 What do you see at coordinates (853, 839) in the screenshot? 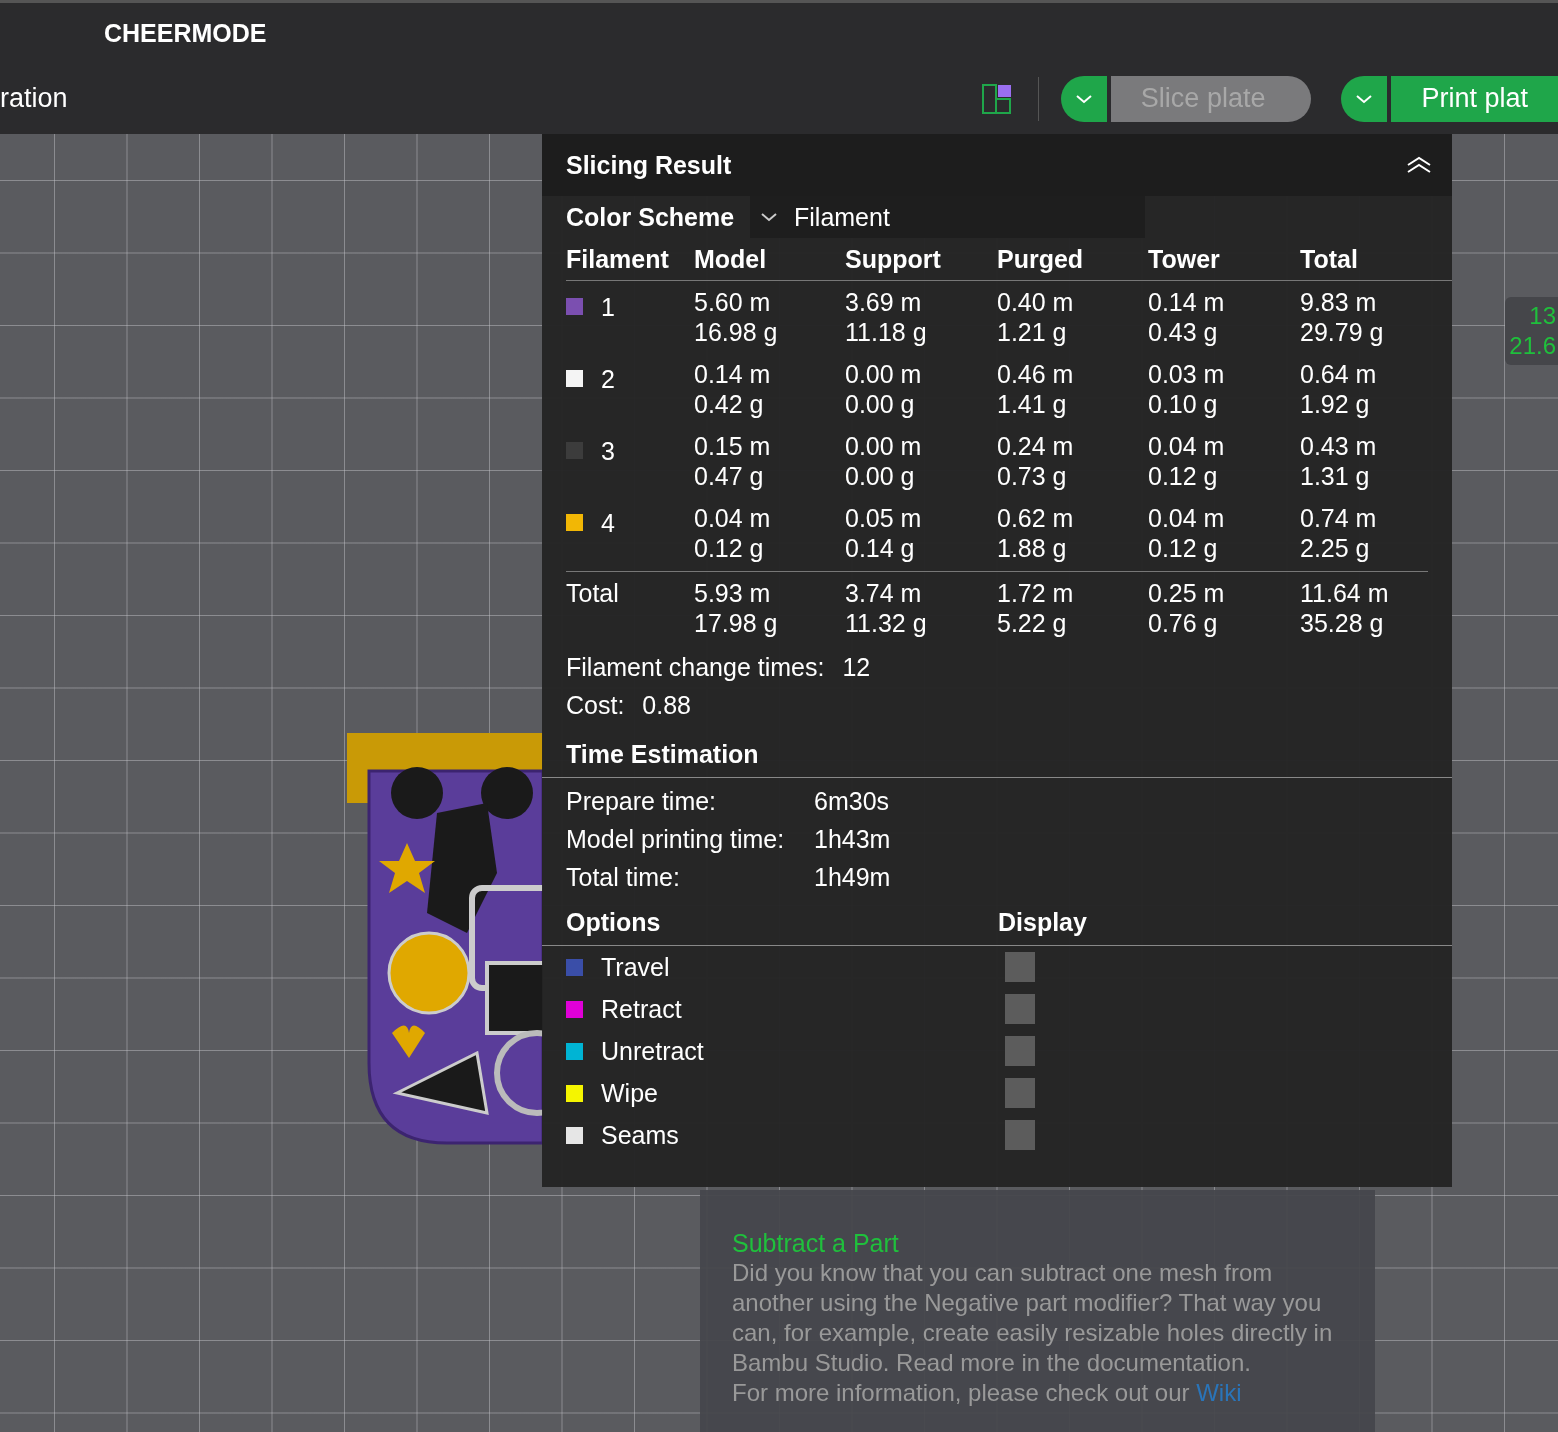
I see `time-value: 1h43m` at bounding box center [853, 839].